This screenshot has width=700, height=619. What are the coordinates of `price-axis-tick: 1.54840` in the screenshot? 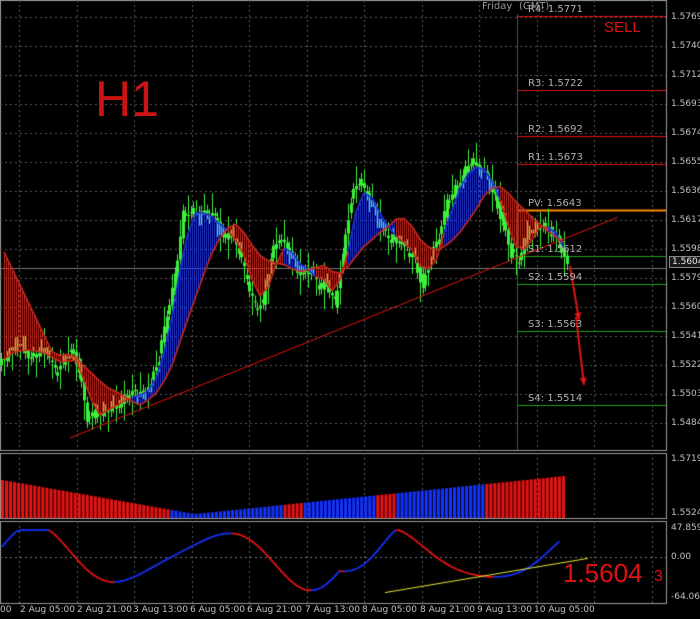 It's located at (685, 423).